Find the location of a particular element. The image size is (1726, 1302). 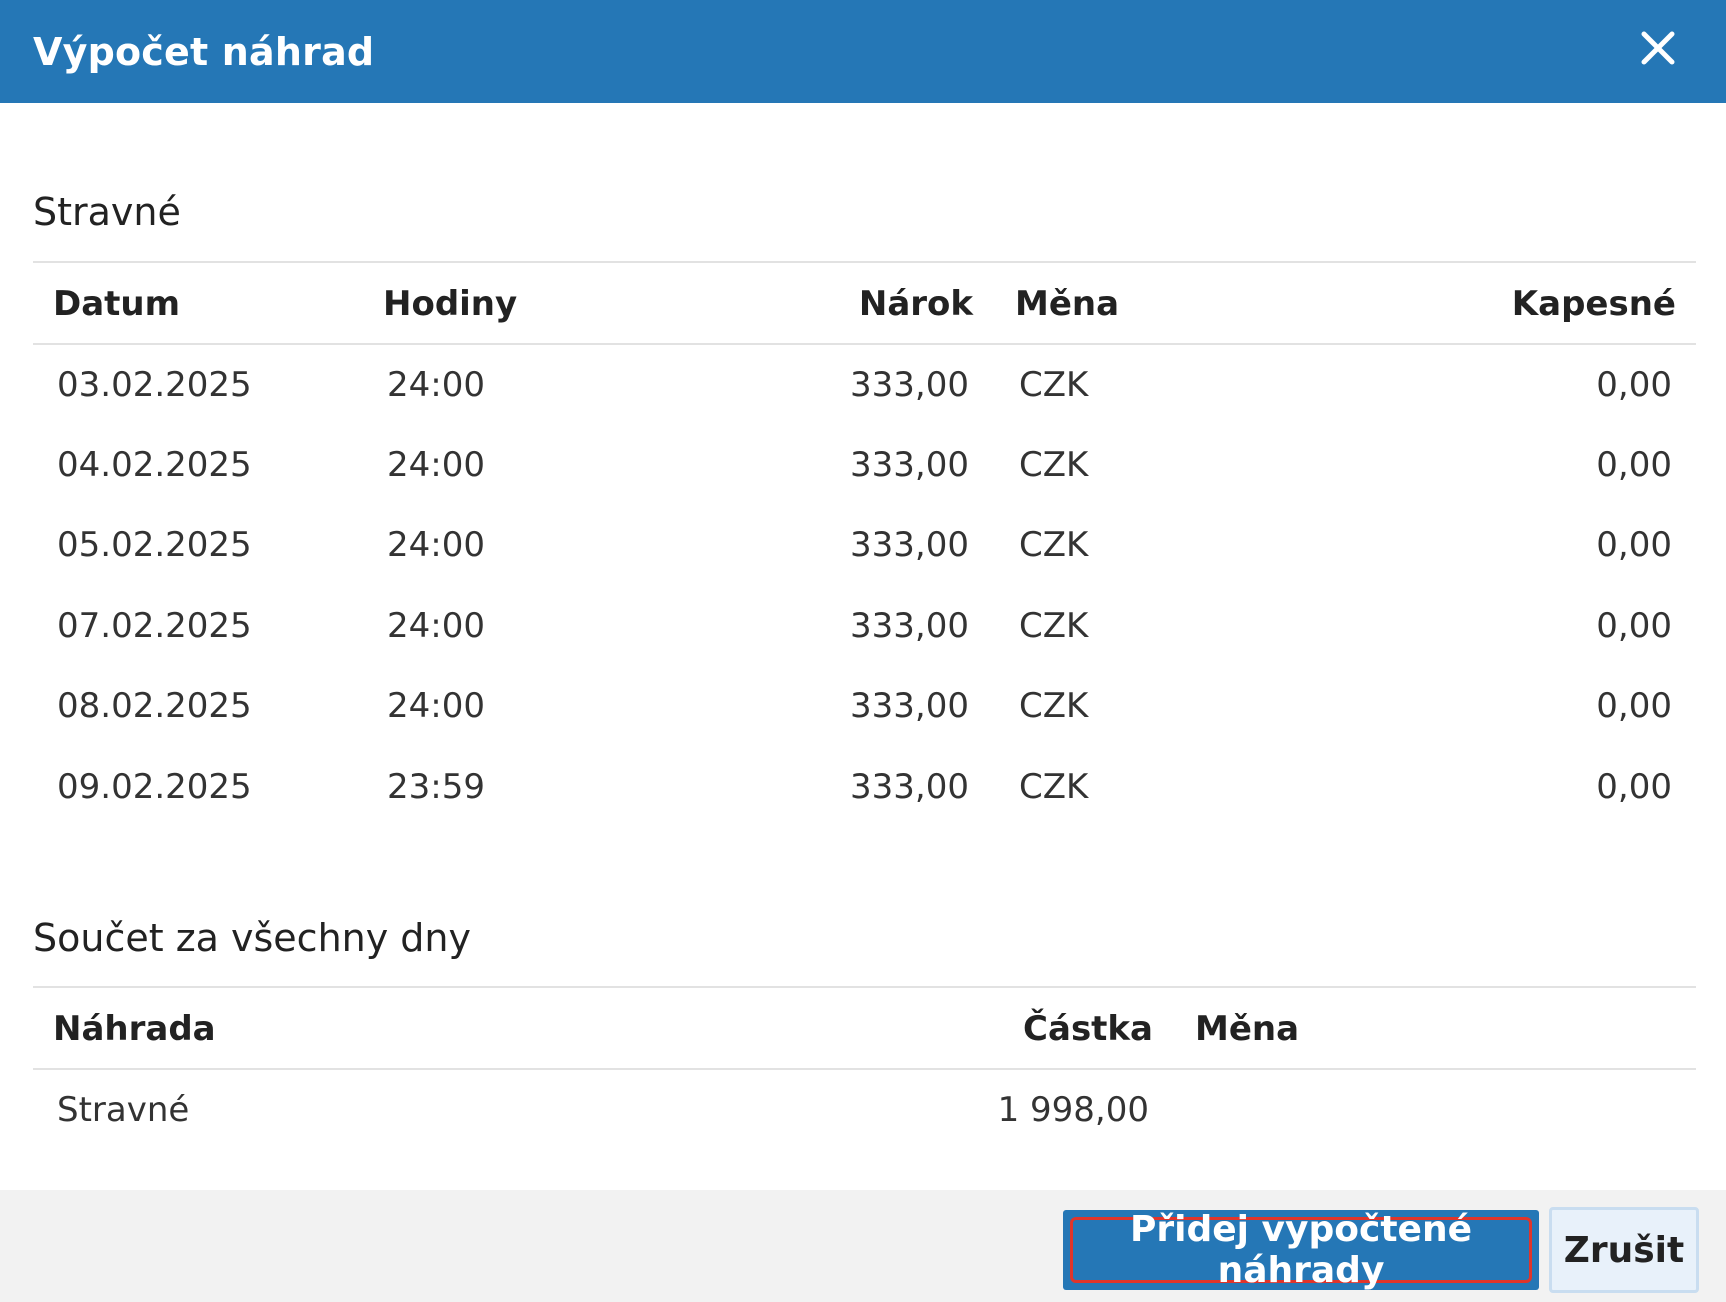

table-header-row: Datum Hodiny Nárok Měna Kapesné is located at coordinates (864, 304).